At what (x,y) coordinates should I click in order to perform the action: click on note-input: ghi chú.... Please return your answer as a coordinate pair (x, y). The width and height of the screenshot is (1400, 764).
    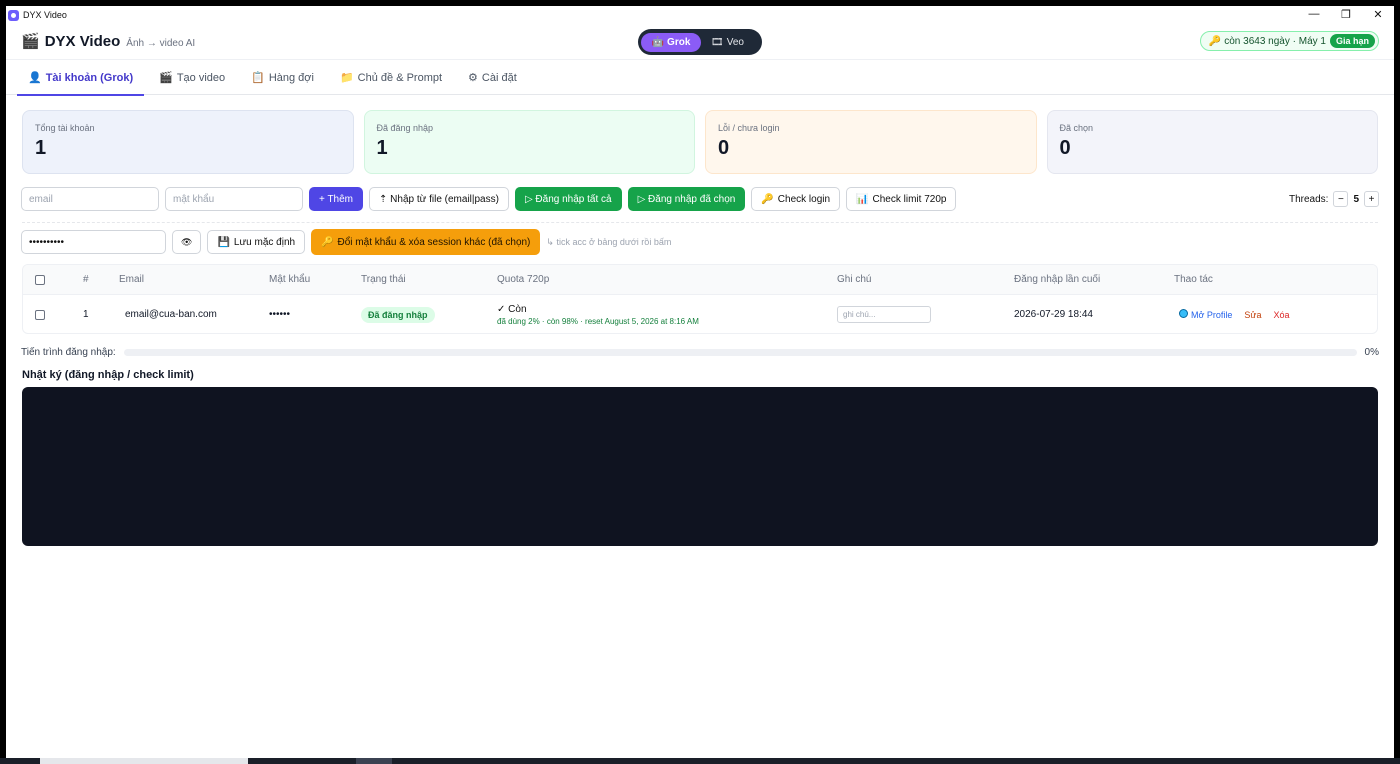
    Looking at the image, I should click on (884, 314).